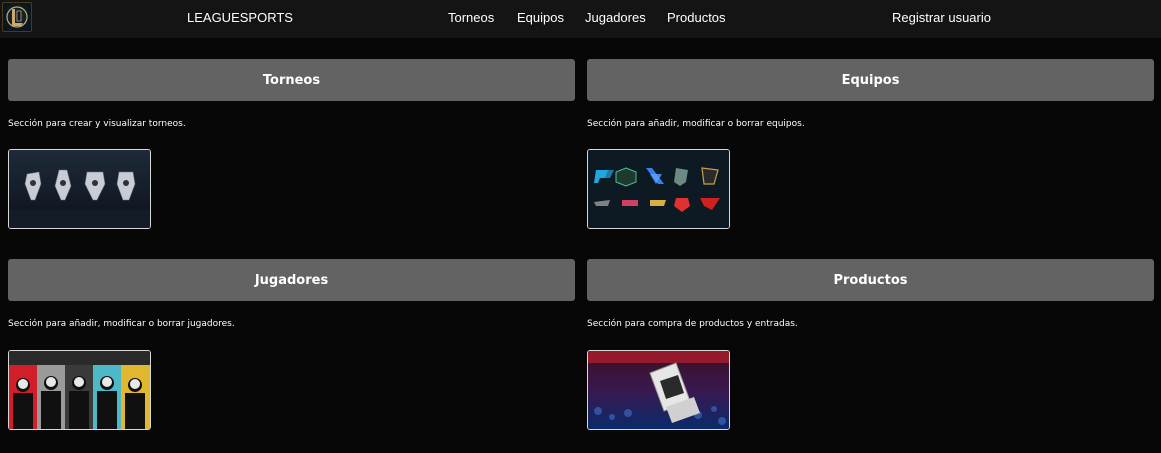  I want to click on products-tickets-image, so click(658, 390).